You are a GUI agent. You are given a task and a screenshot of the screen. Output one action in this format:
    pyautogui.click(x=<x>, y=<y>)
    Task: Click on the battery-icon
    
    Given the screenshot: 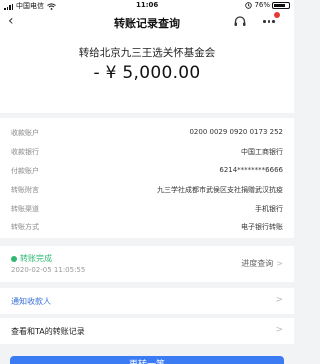 What is the action you would take?
    pyautogui.click(x=281, y=5)
    